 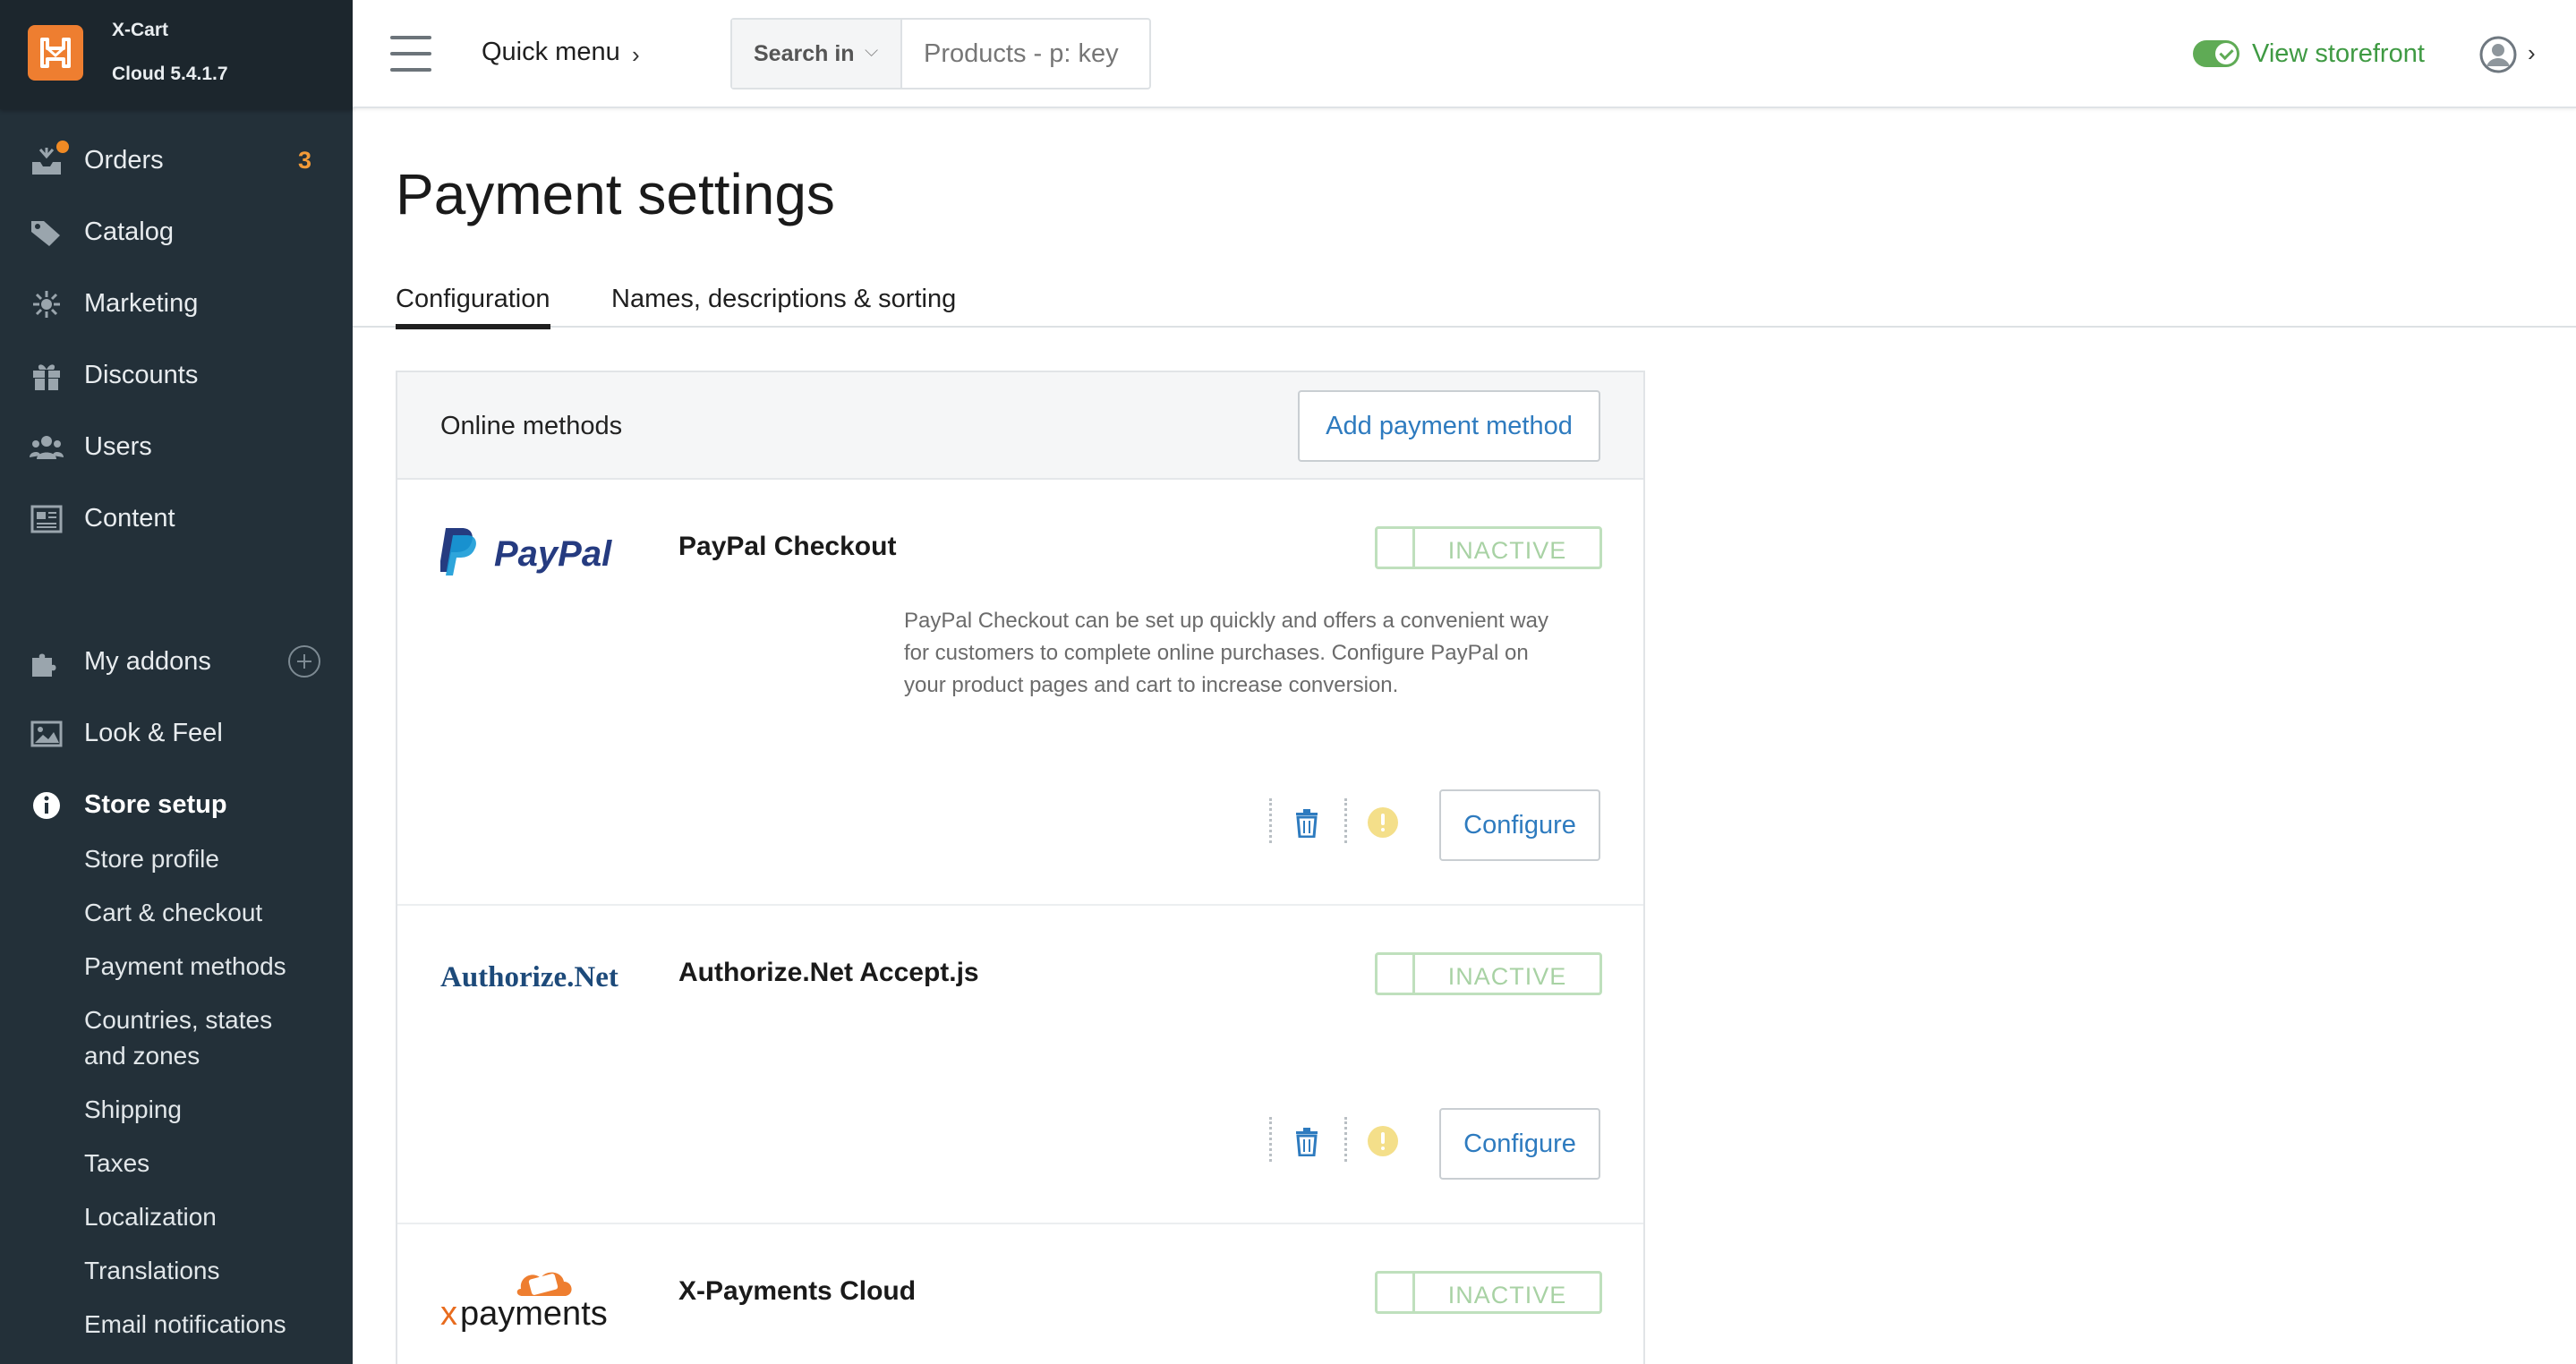 I want to click on sidebar-item-discounts: Discounts, so click(x=176, y=375).